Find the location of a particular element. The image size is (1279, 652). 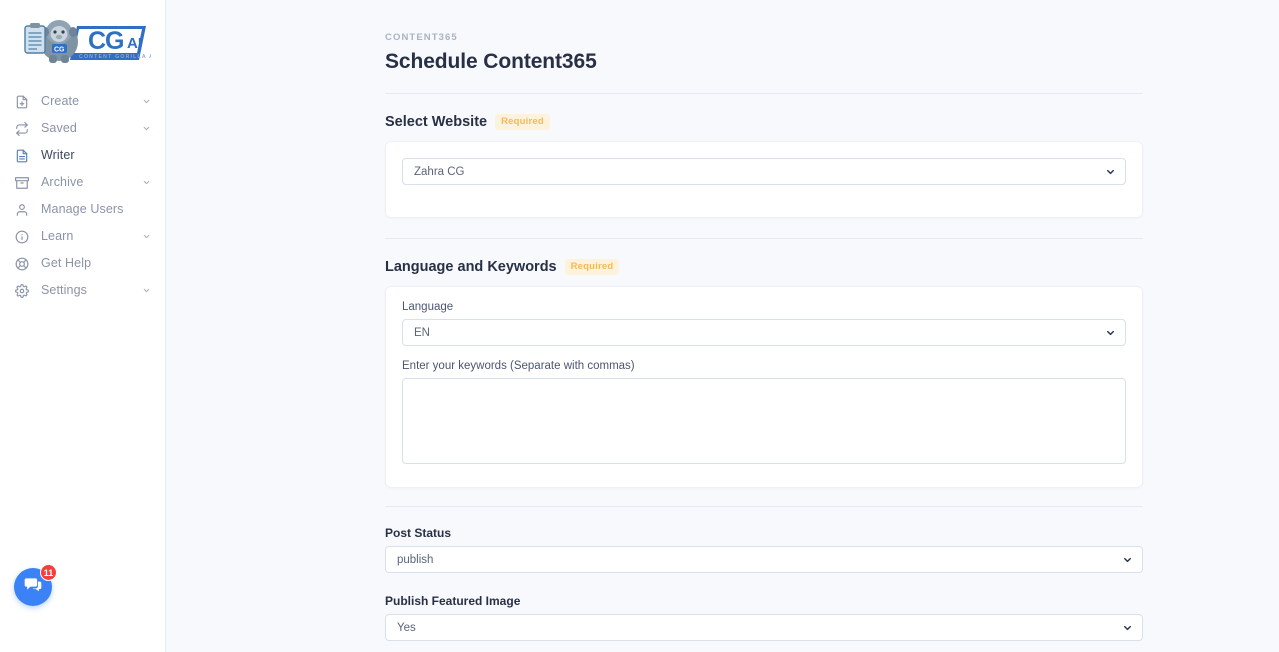

sidebar-item-writer: Writer is located at coordinates (82, 155).